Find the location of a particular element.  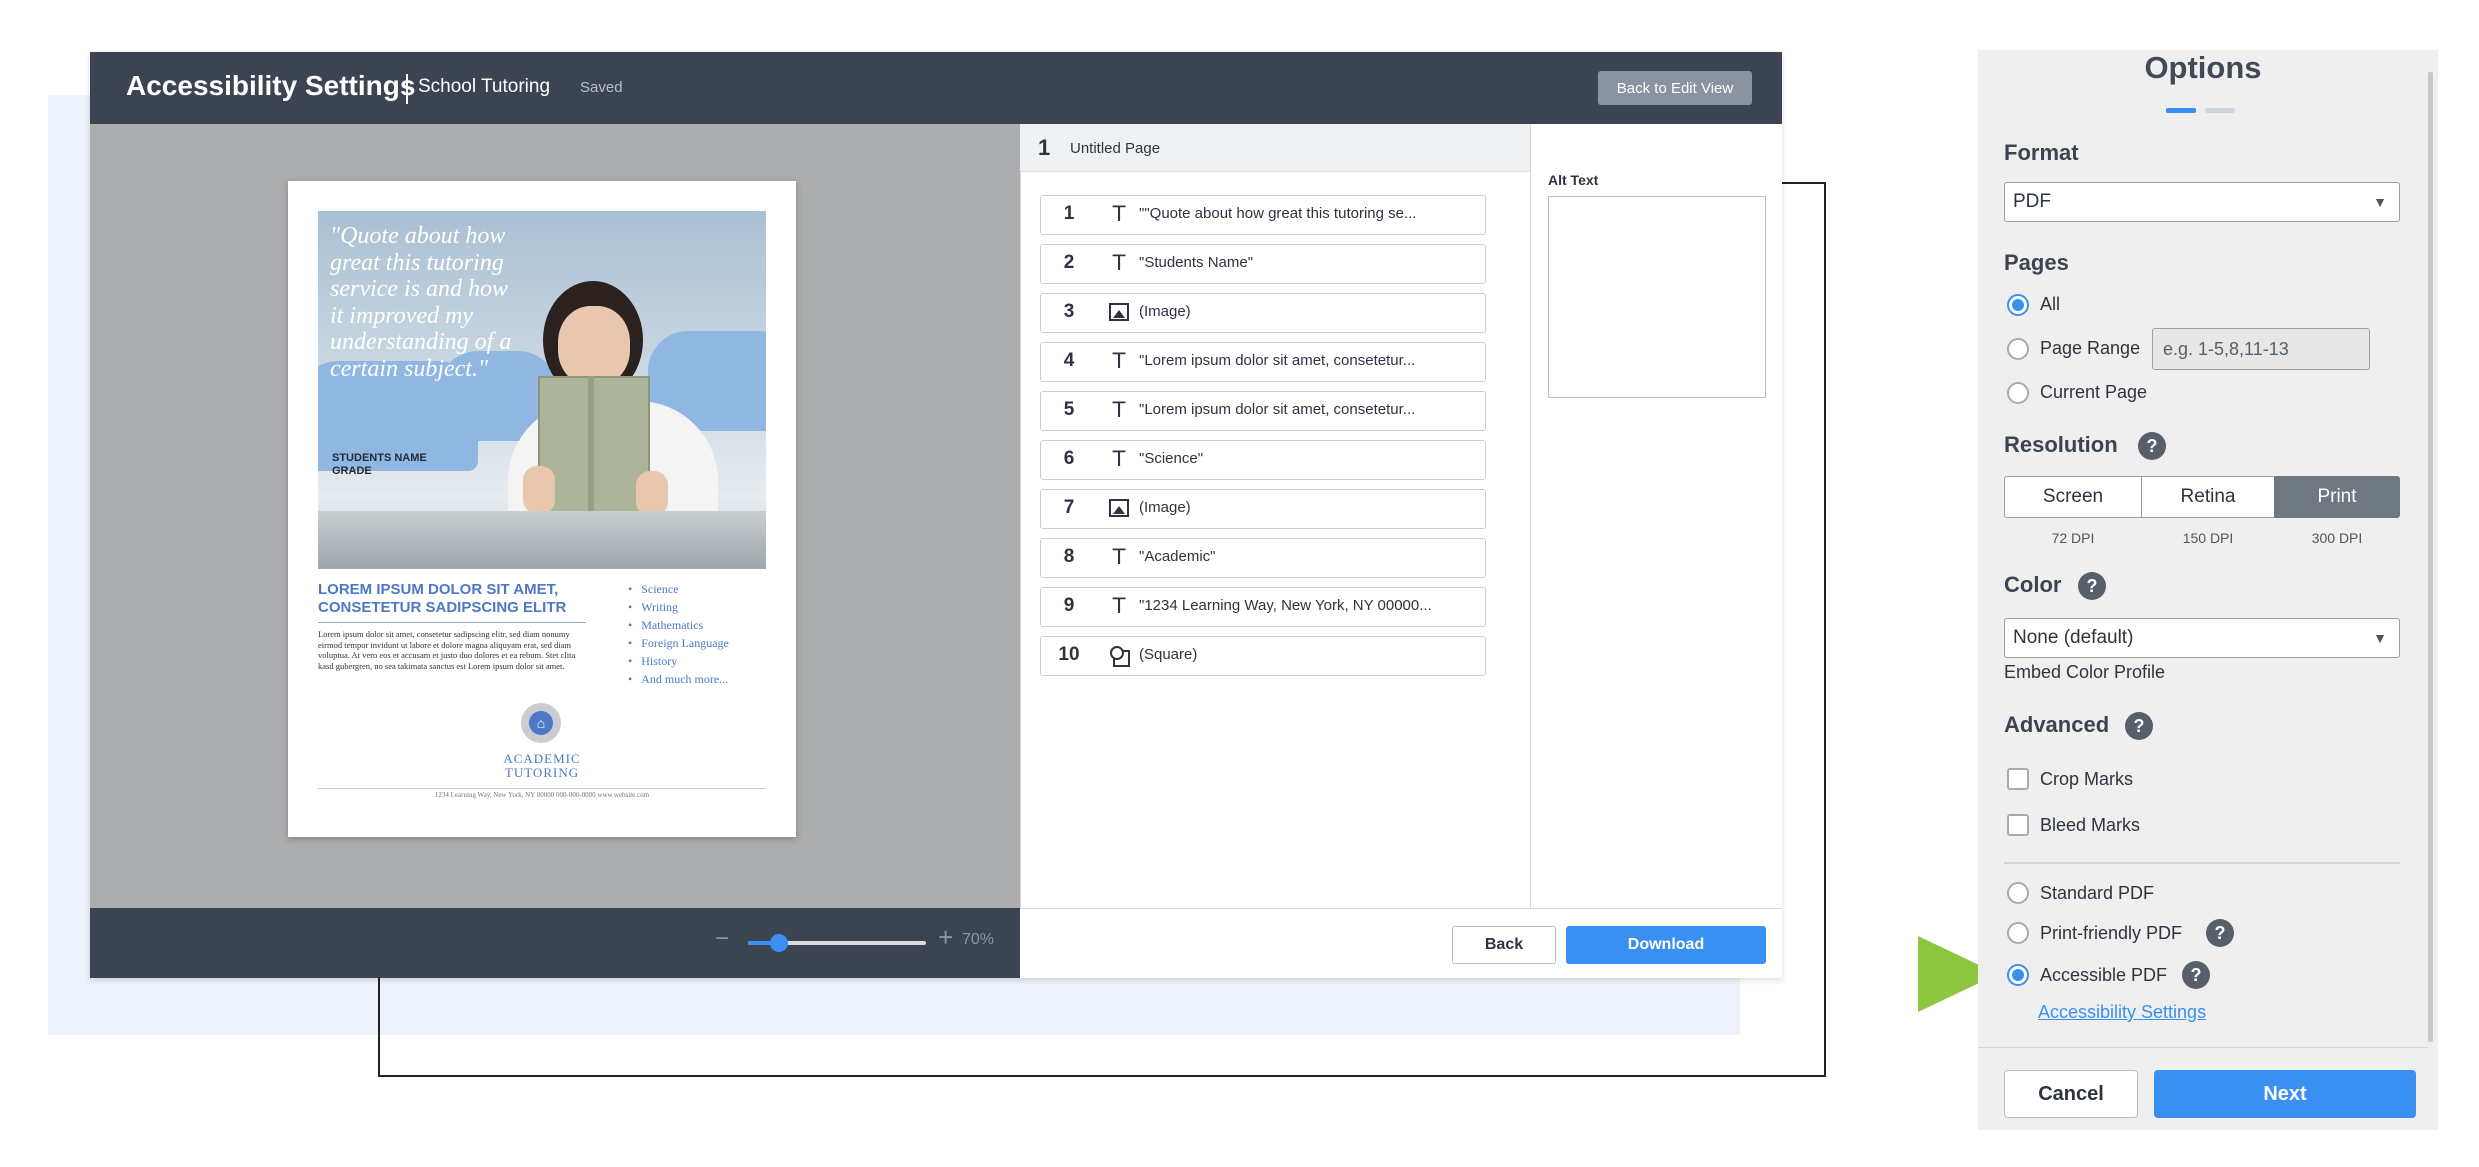

element-number: 7 is located at coordinates (1069, 507).